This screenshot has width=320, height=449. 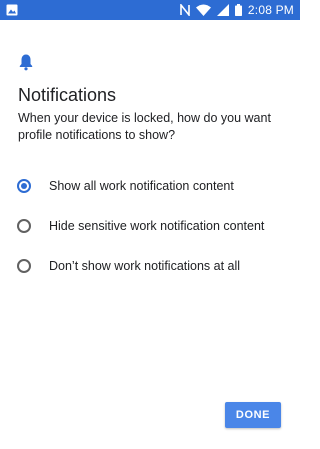 I want to click on radio-show-all, so click(x=24, y=186).